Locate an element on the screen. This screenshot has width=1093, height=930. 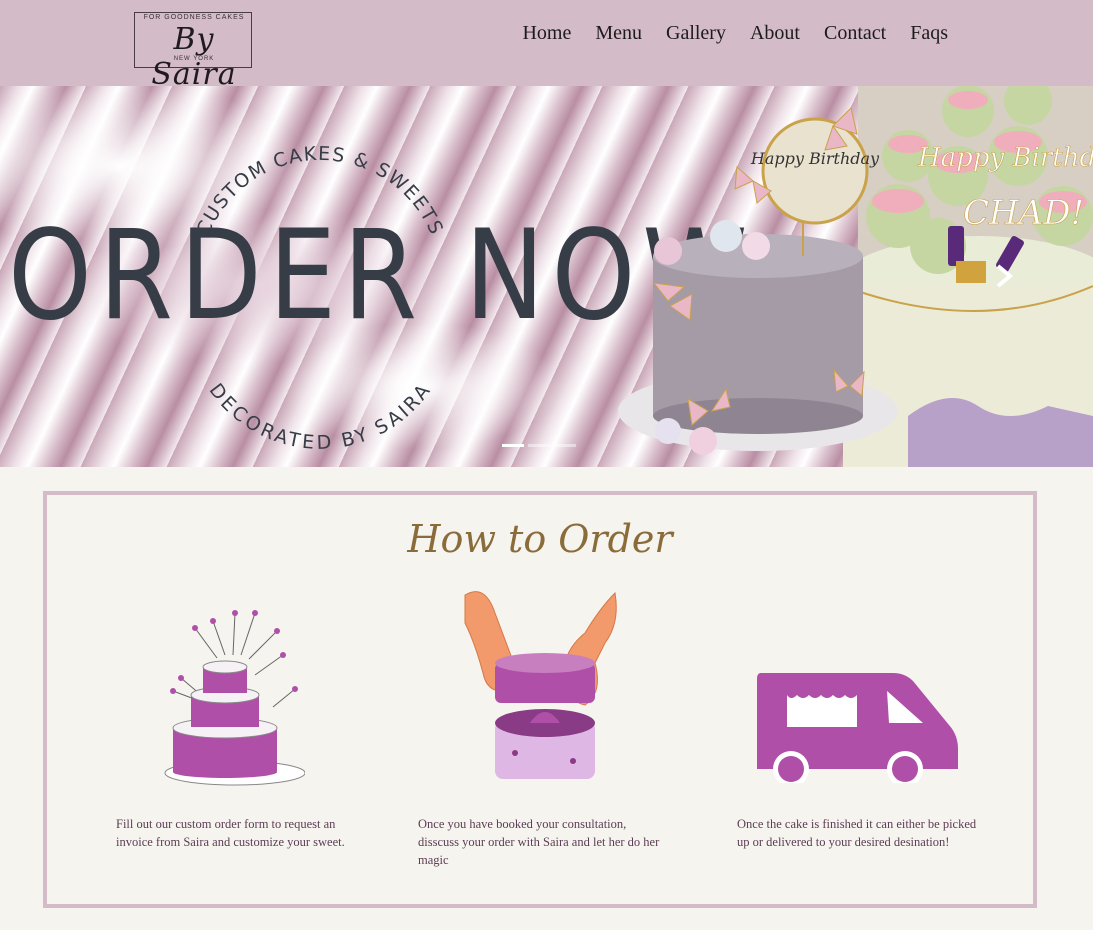
logo-tagline: FOR GOODNESS CAKES is located at coordinates (194, 17).